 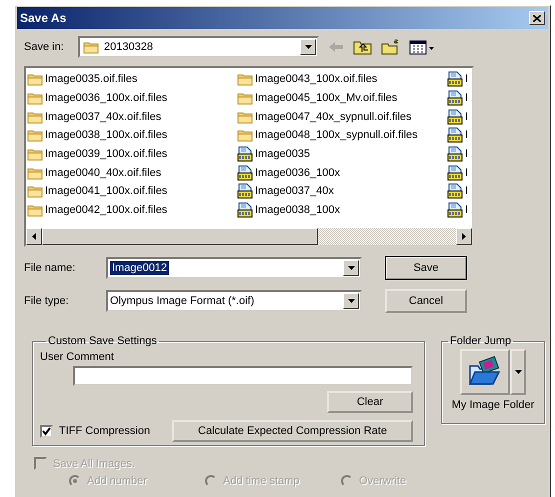 What do you see at coordinates (47, 301) in the screenshot?
I see `file-type-label: File type:` at bounding box center [47, 301].